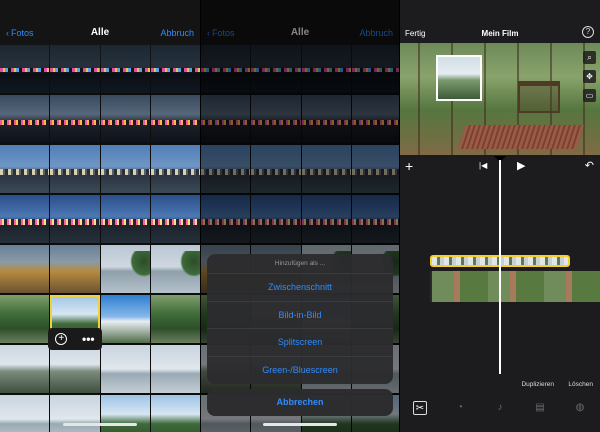 This screenshot has height=432, width=600. Describe the element at coordinates (500, 33) in the screenshot. I see `project-title: Mein Film` at that location.